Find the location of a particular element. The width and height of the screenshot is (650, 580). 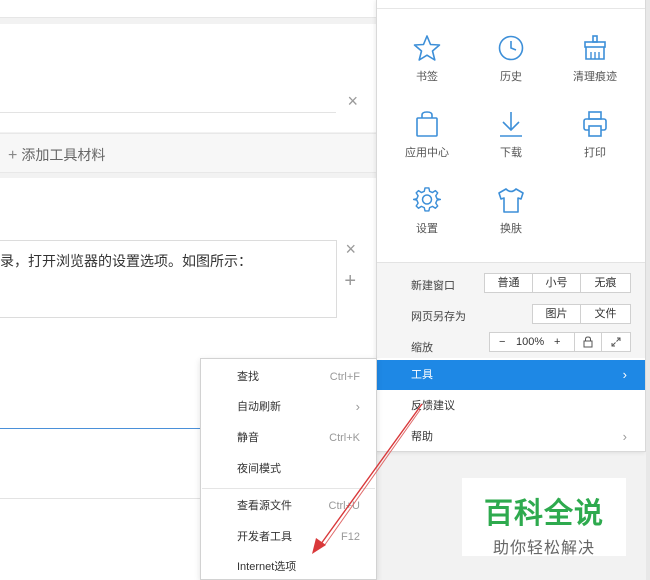

star-icon is located at coordinates (427, 48).